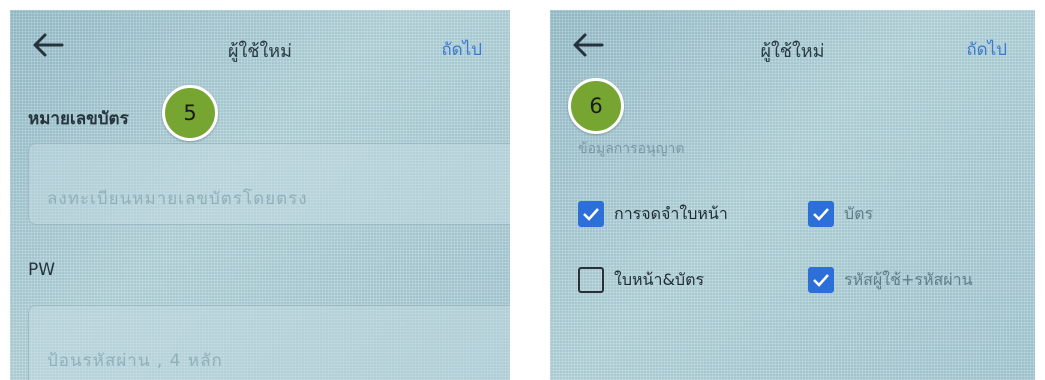 Image resolution: width=1045 pixels, height=380 pixels. What do you see at coordinates (78, 119) in the screenshot?
I see `card-number-label: หมายเลขบัตร` at bounding box center [78, 119].